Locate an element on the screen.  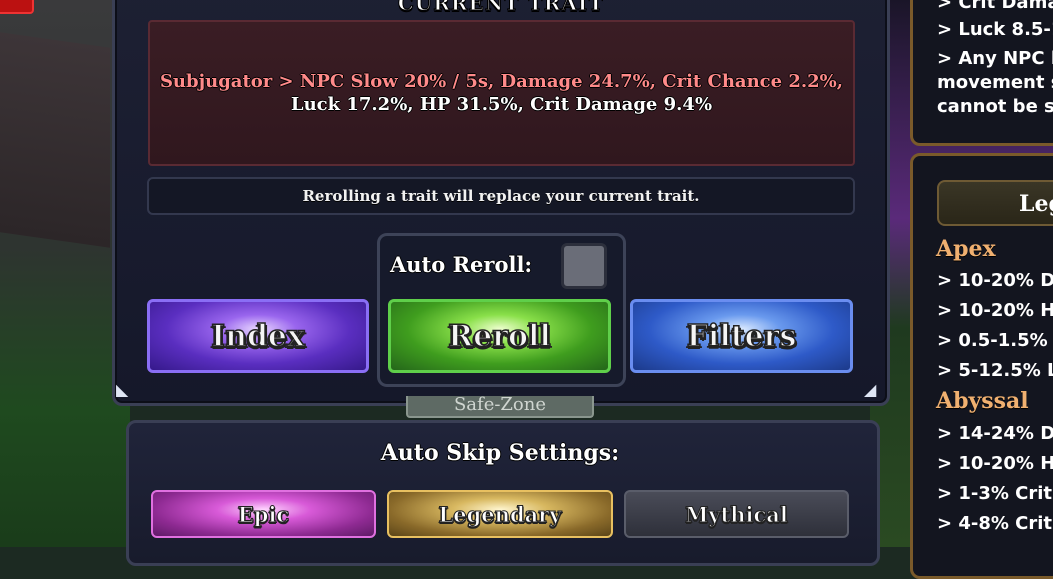
info-line: movement s is located at coordinates (995, 82).